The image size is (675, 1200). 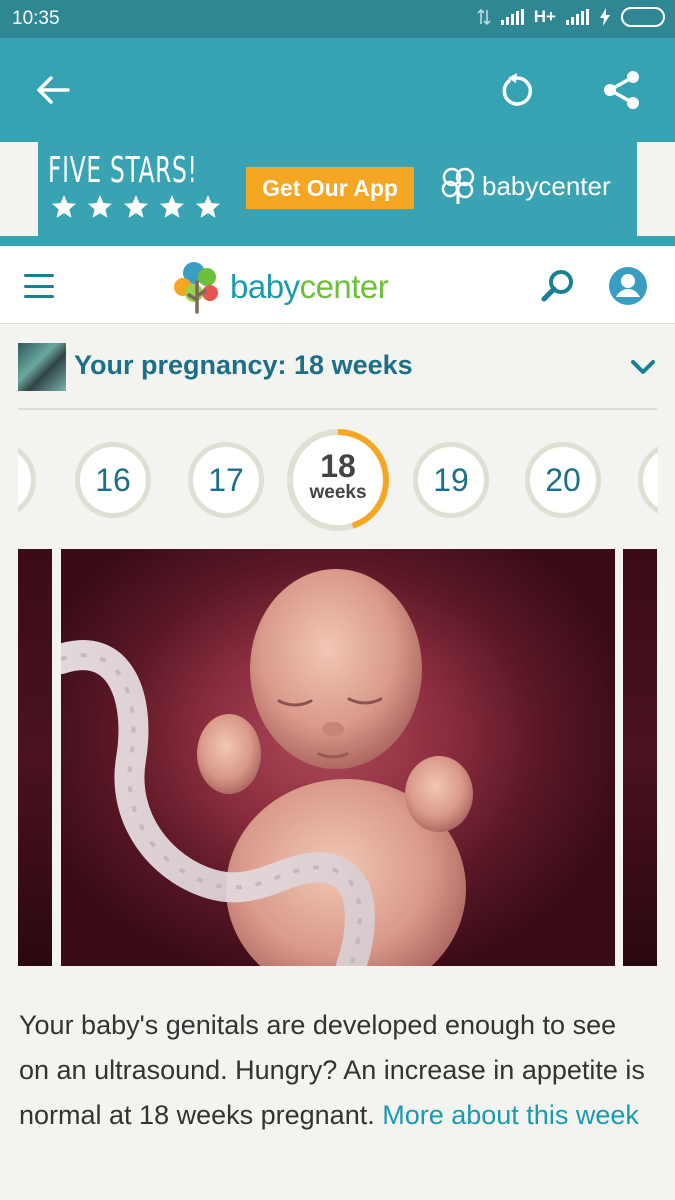 I want to click on profile-thumbnail, so click(x=42, y=367).